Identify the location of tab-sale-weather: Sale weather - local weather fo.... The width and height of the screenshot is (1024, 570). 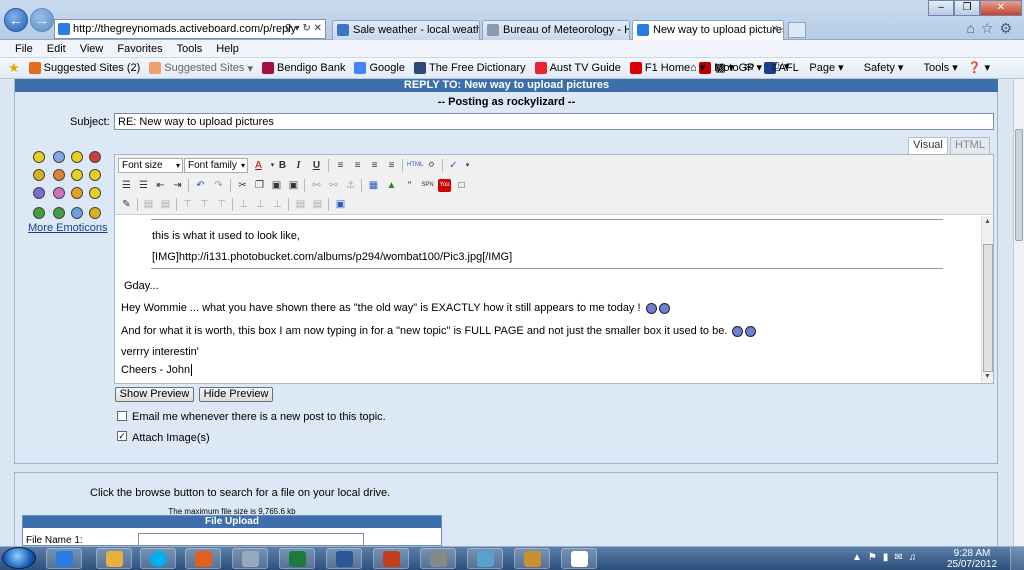
(406, 30).